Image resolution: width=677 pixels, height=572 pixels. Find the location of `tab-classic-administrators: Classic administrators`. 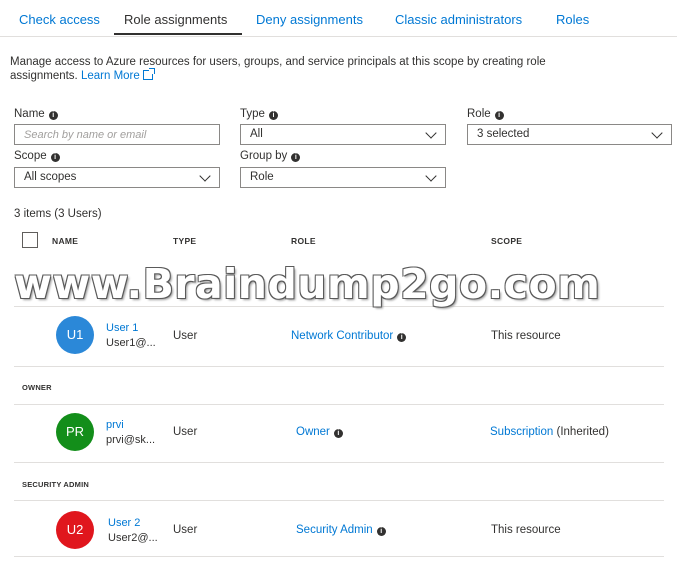

tab-classic-administrators: Classic administrators is located at coordinates (458, 19).